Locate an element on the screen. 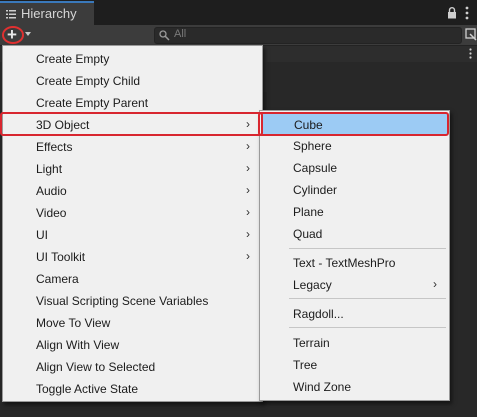 This screenshot has width=477, height=417. menu-item-label: Sphere is located at coordinates (312, 146).